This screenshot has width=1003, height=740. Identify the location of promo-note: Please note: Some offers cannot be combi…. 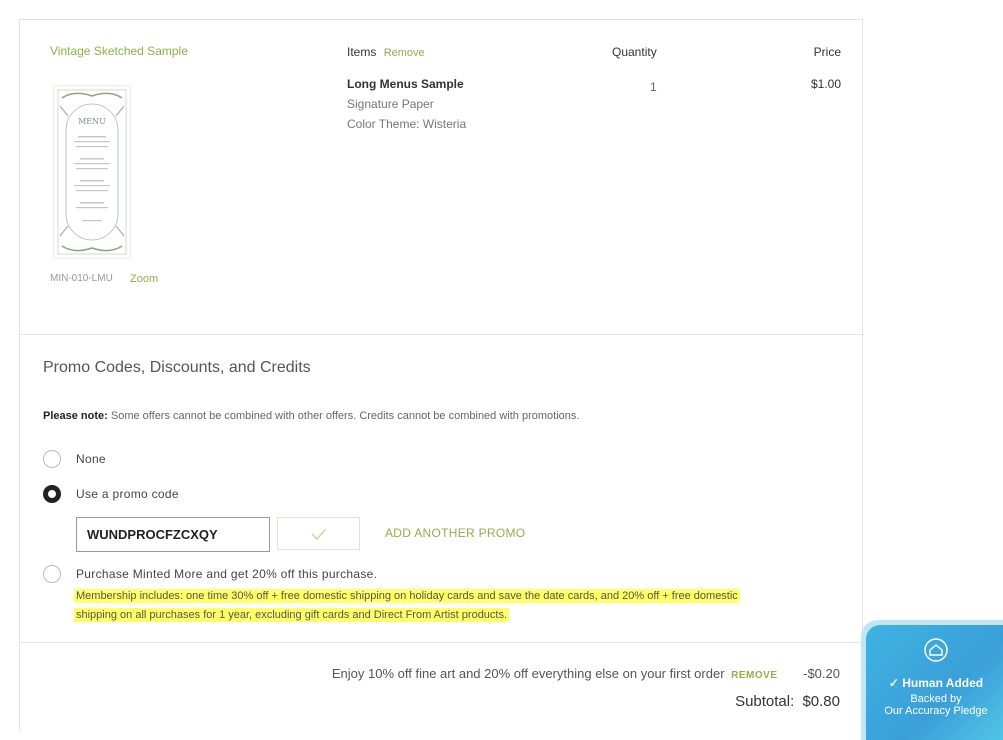
(311, 416).